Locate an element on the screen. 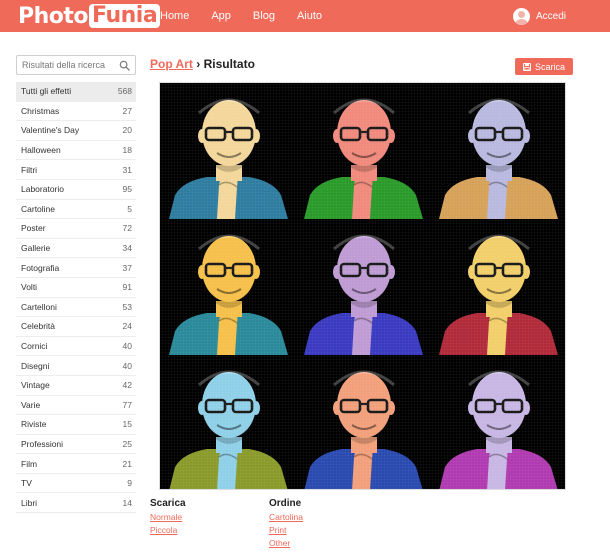 Image resolution: width=610 pixels, height=555 pixels. download-button: Scarica is located at coordinates (544, 66).